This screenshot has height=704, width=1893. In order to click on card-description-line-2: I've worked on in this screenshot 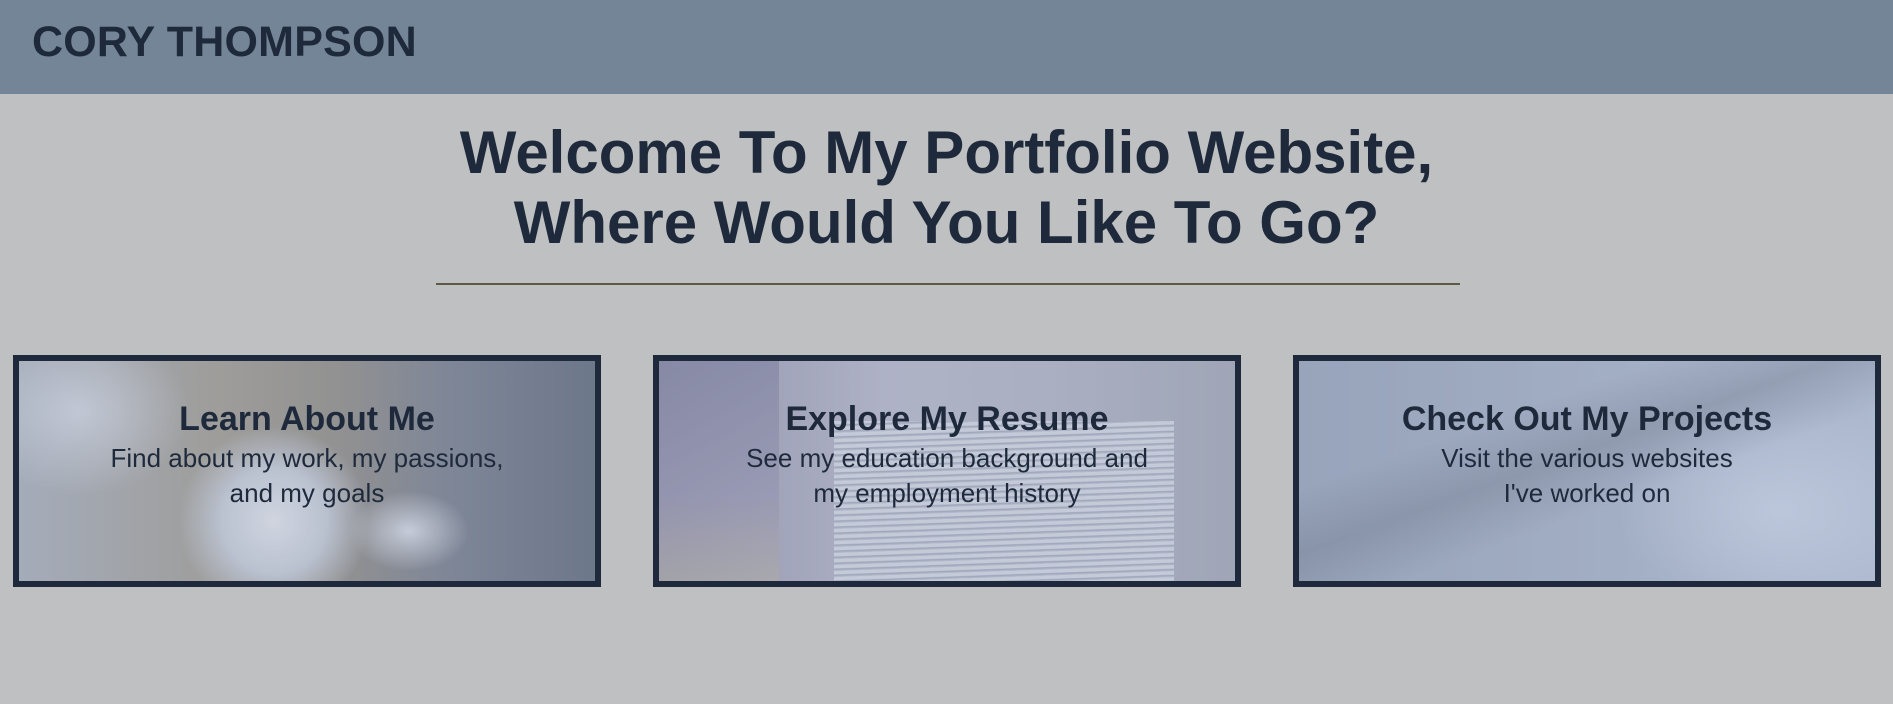, I will do `click(1587, 493)`.